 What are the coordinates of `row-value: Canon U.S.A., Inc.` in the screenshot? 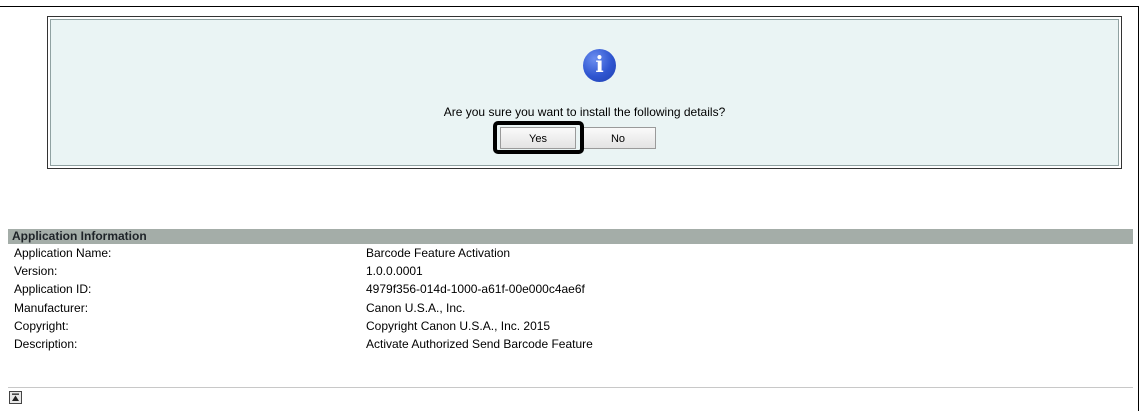 It's located at (416, 307).